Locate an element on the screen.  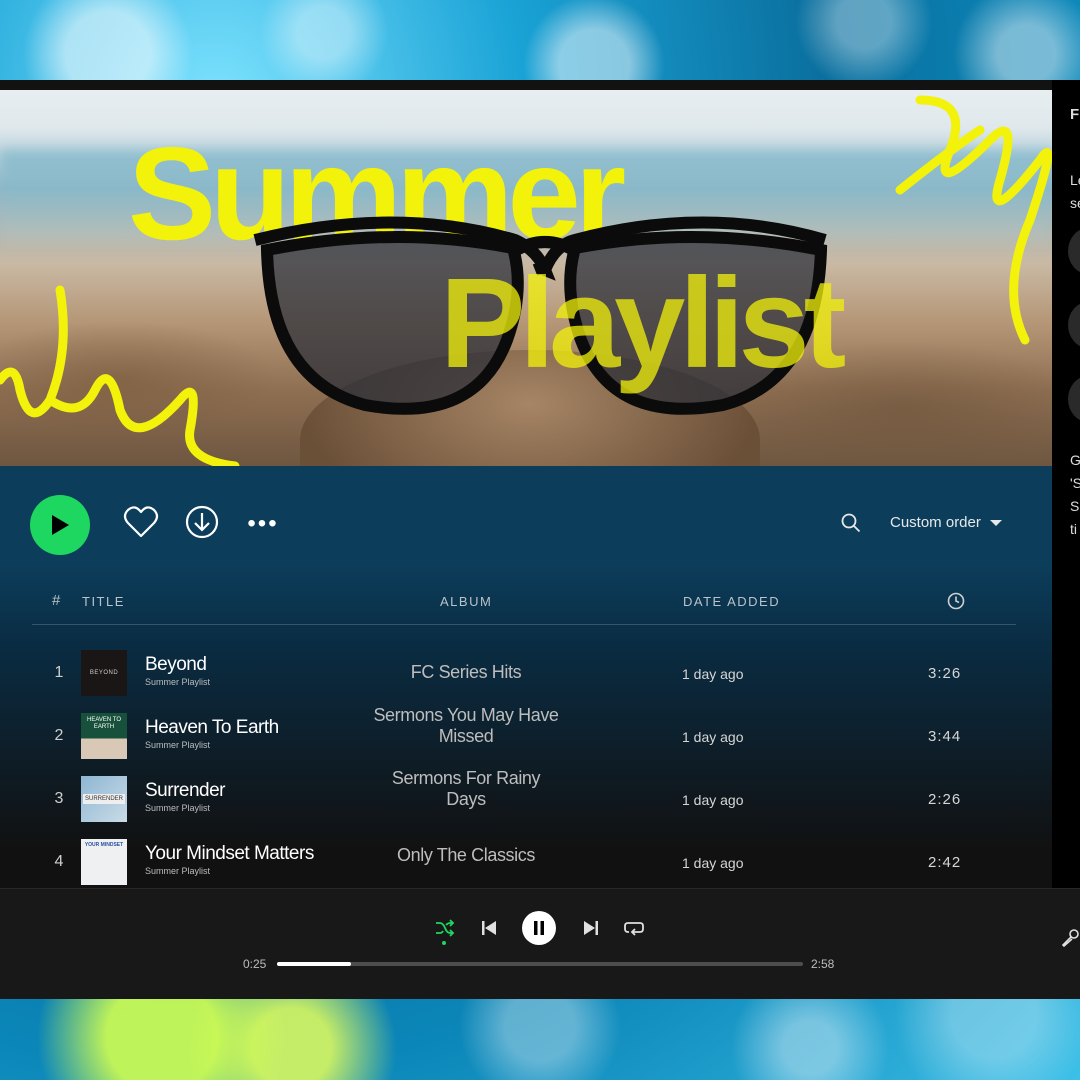
next-button is located at coordinates (591, 928).